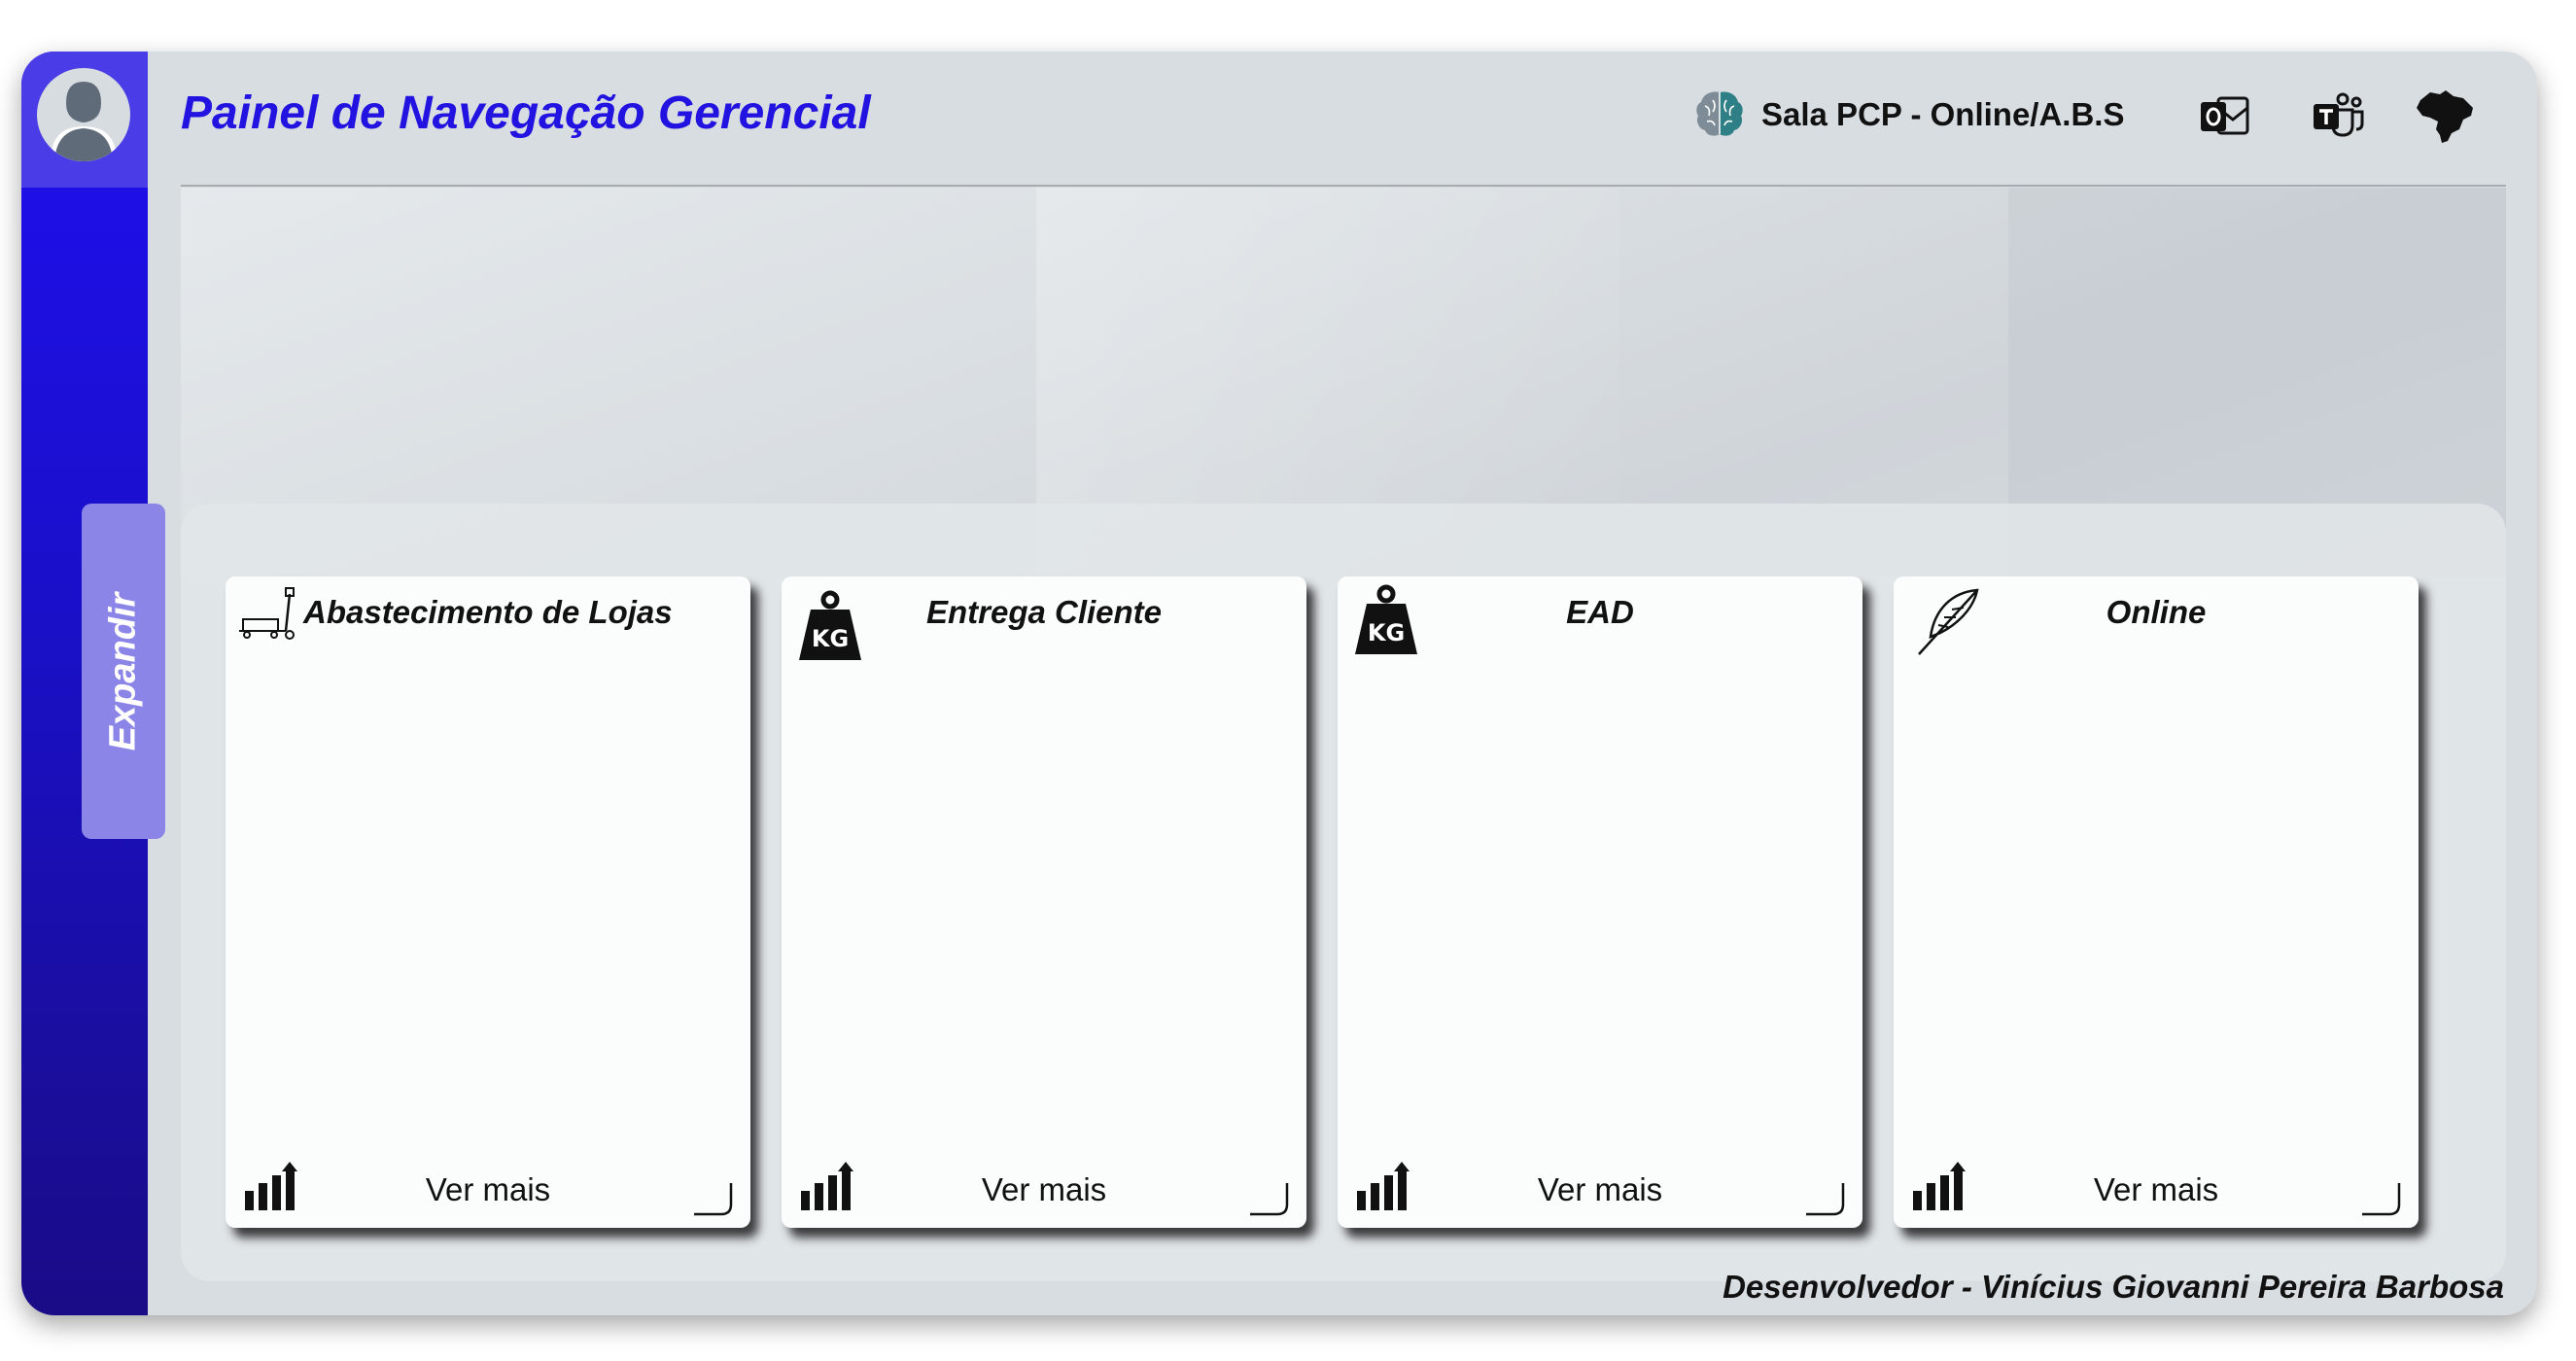  I want to click on card-title: Online, so click(2156, 612).